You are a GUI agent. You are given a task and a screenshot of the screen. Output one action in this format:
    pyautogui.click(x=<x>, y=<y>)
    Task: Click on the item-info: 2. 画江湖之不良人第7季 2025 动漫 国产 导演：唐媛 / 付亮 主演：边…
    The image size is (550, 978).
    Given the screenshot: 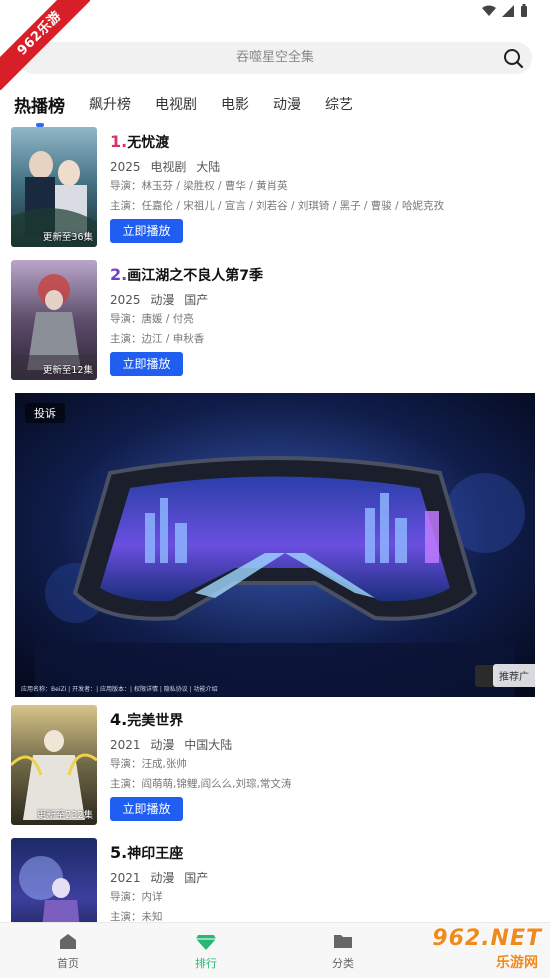 What is the action you would take?
    pyautogui.click(x=320, y=307)
    